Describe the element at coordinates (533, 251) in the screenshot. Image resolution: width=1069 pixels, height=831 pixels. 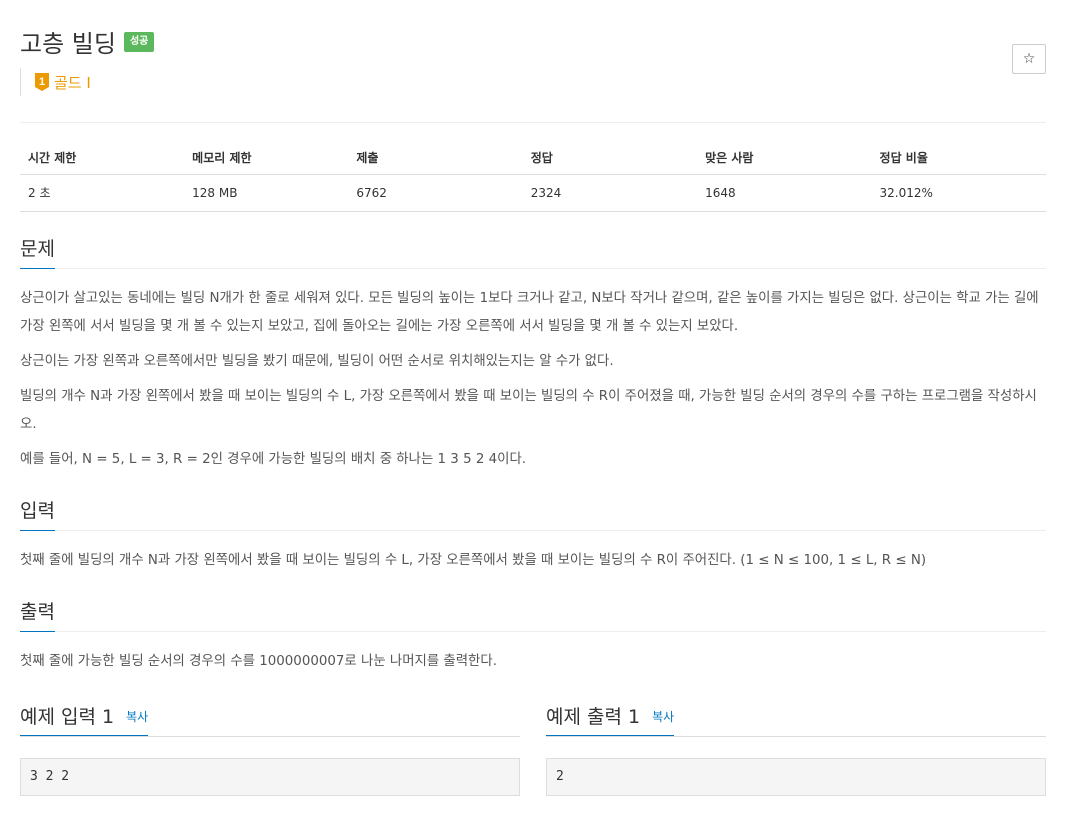
I see `section-header: 문제` at that location.